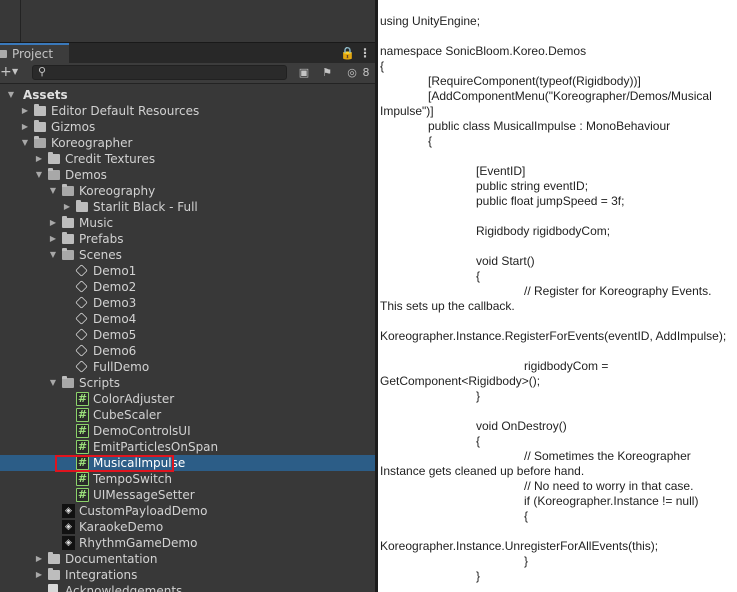  I want to click on tree-item-label: EmitParticlesOnSpan, so click(156, 447).